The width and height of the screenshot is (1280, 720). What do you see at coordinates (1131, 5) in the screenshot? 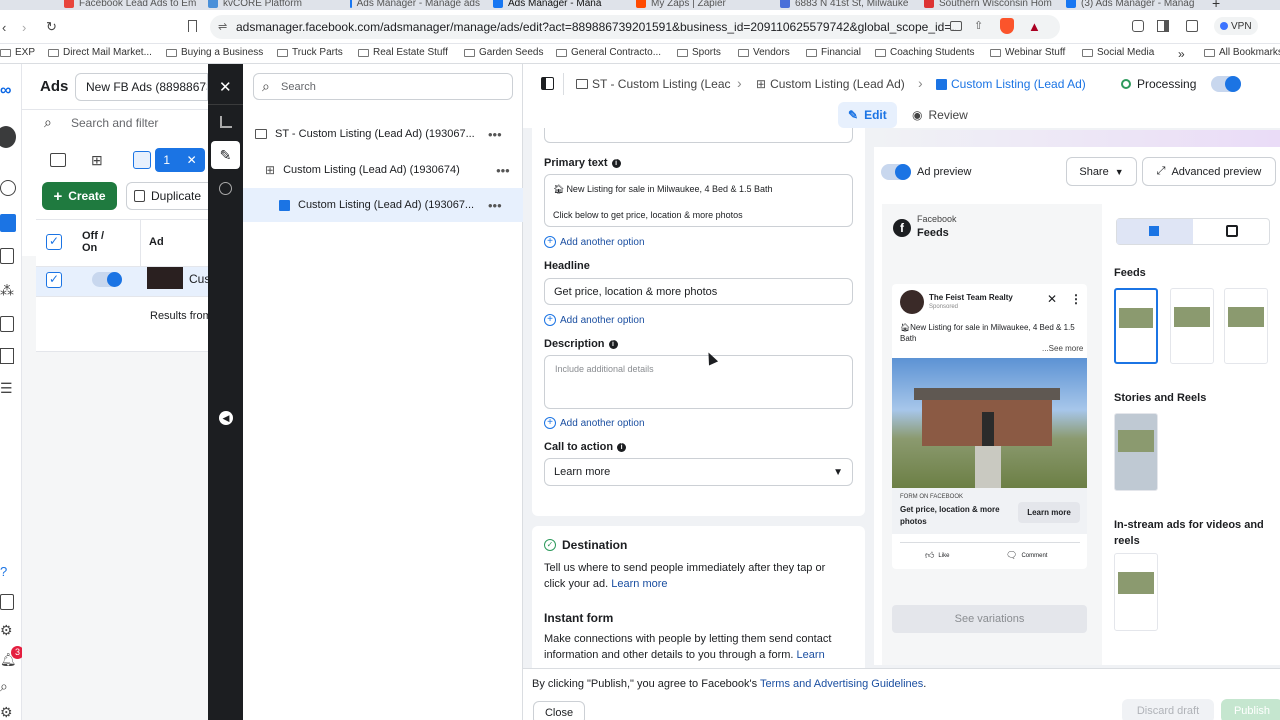
I see `browser-tab: (3) Ads Manager - Manag` at bounding box center [1131, 5].